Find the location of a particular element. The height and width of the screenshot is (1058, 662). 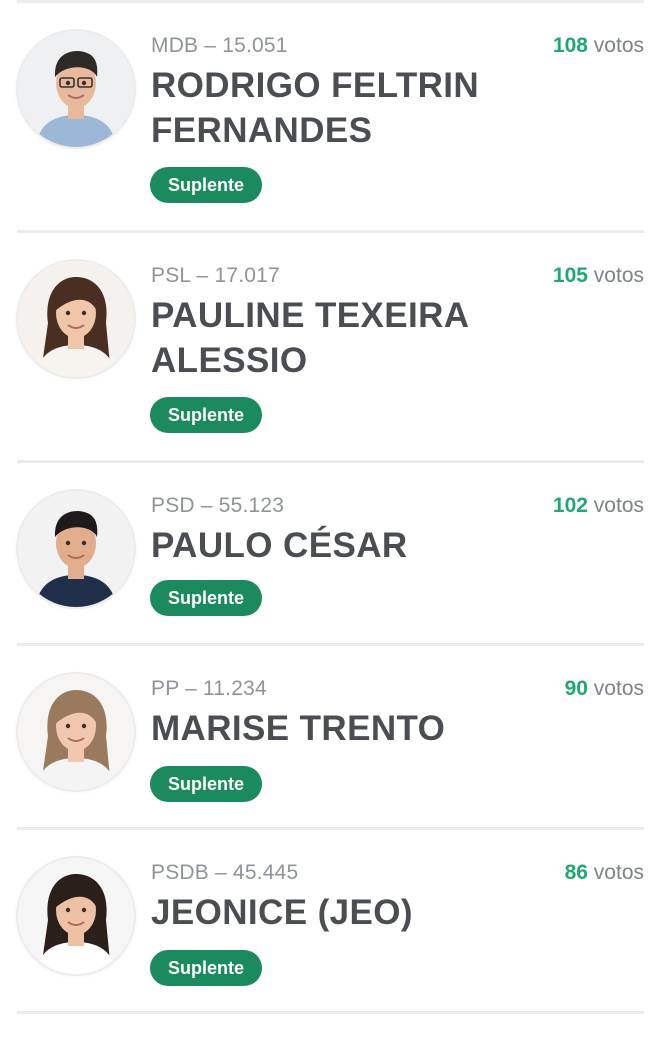

votes-count: 105 is located at coordinates (570, 275).